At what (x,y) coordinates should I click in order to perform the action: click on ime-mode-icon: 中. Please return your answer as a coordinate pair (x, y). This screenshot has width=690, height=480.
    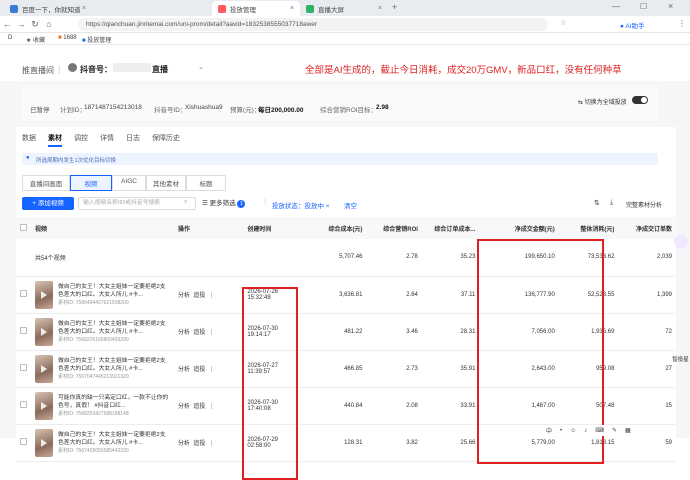
    Looking at the image, I should click on (549, 430).